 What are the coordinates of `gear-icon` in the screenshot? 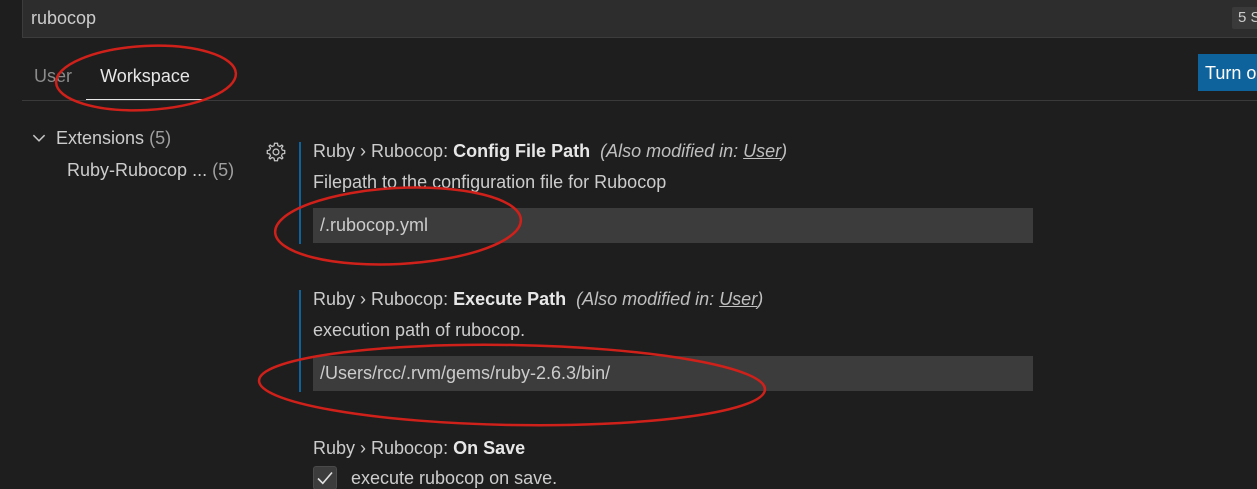 It's located at (276, 152).